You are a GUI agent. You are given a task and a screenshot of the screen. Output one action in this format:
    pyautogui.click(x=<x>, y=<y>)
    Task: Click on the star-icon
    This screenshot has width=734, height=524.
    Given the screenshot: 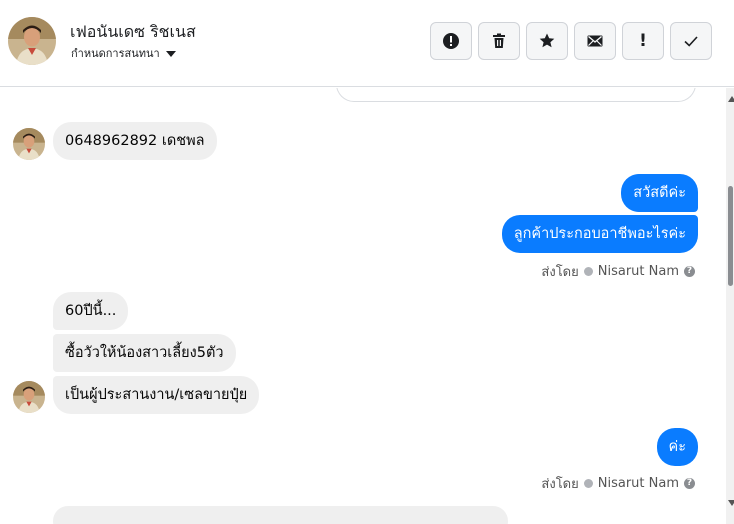 What is the action you would take?
    pyautogui.click(x=547, y=40)
    